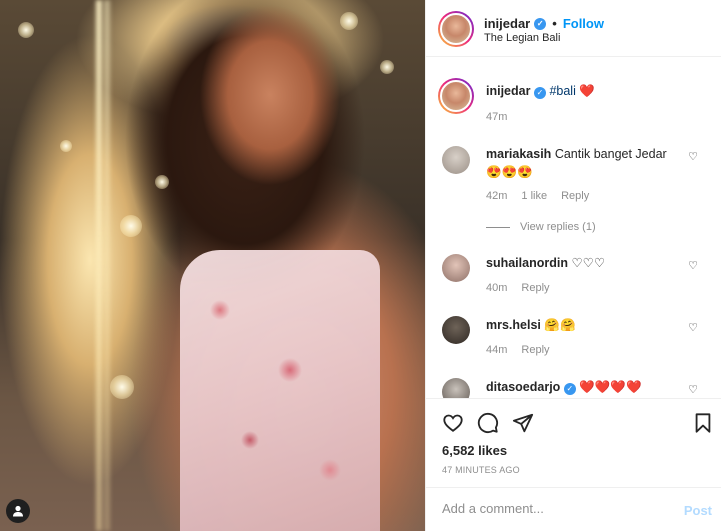 Image resolution: width=721 pixels, height=531 pixels. What do you see at coordinates (508, 91) in the screenshot?
I see `caption-username: inijedar` at bounding box center [508, 91].